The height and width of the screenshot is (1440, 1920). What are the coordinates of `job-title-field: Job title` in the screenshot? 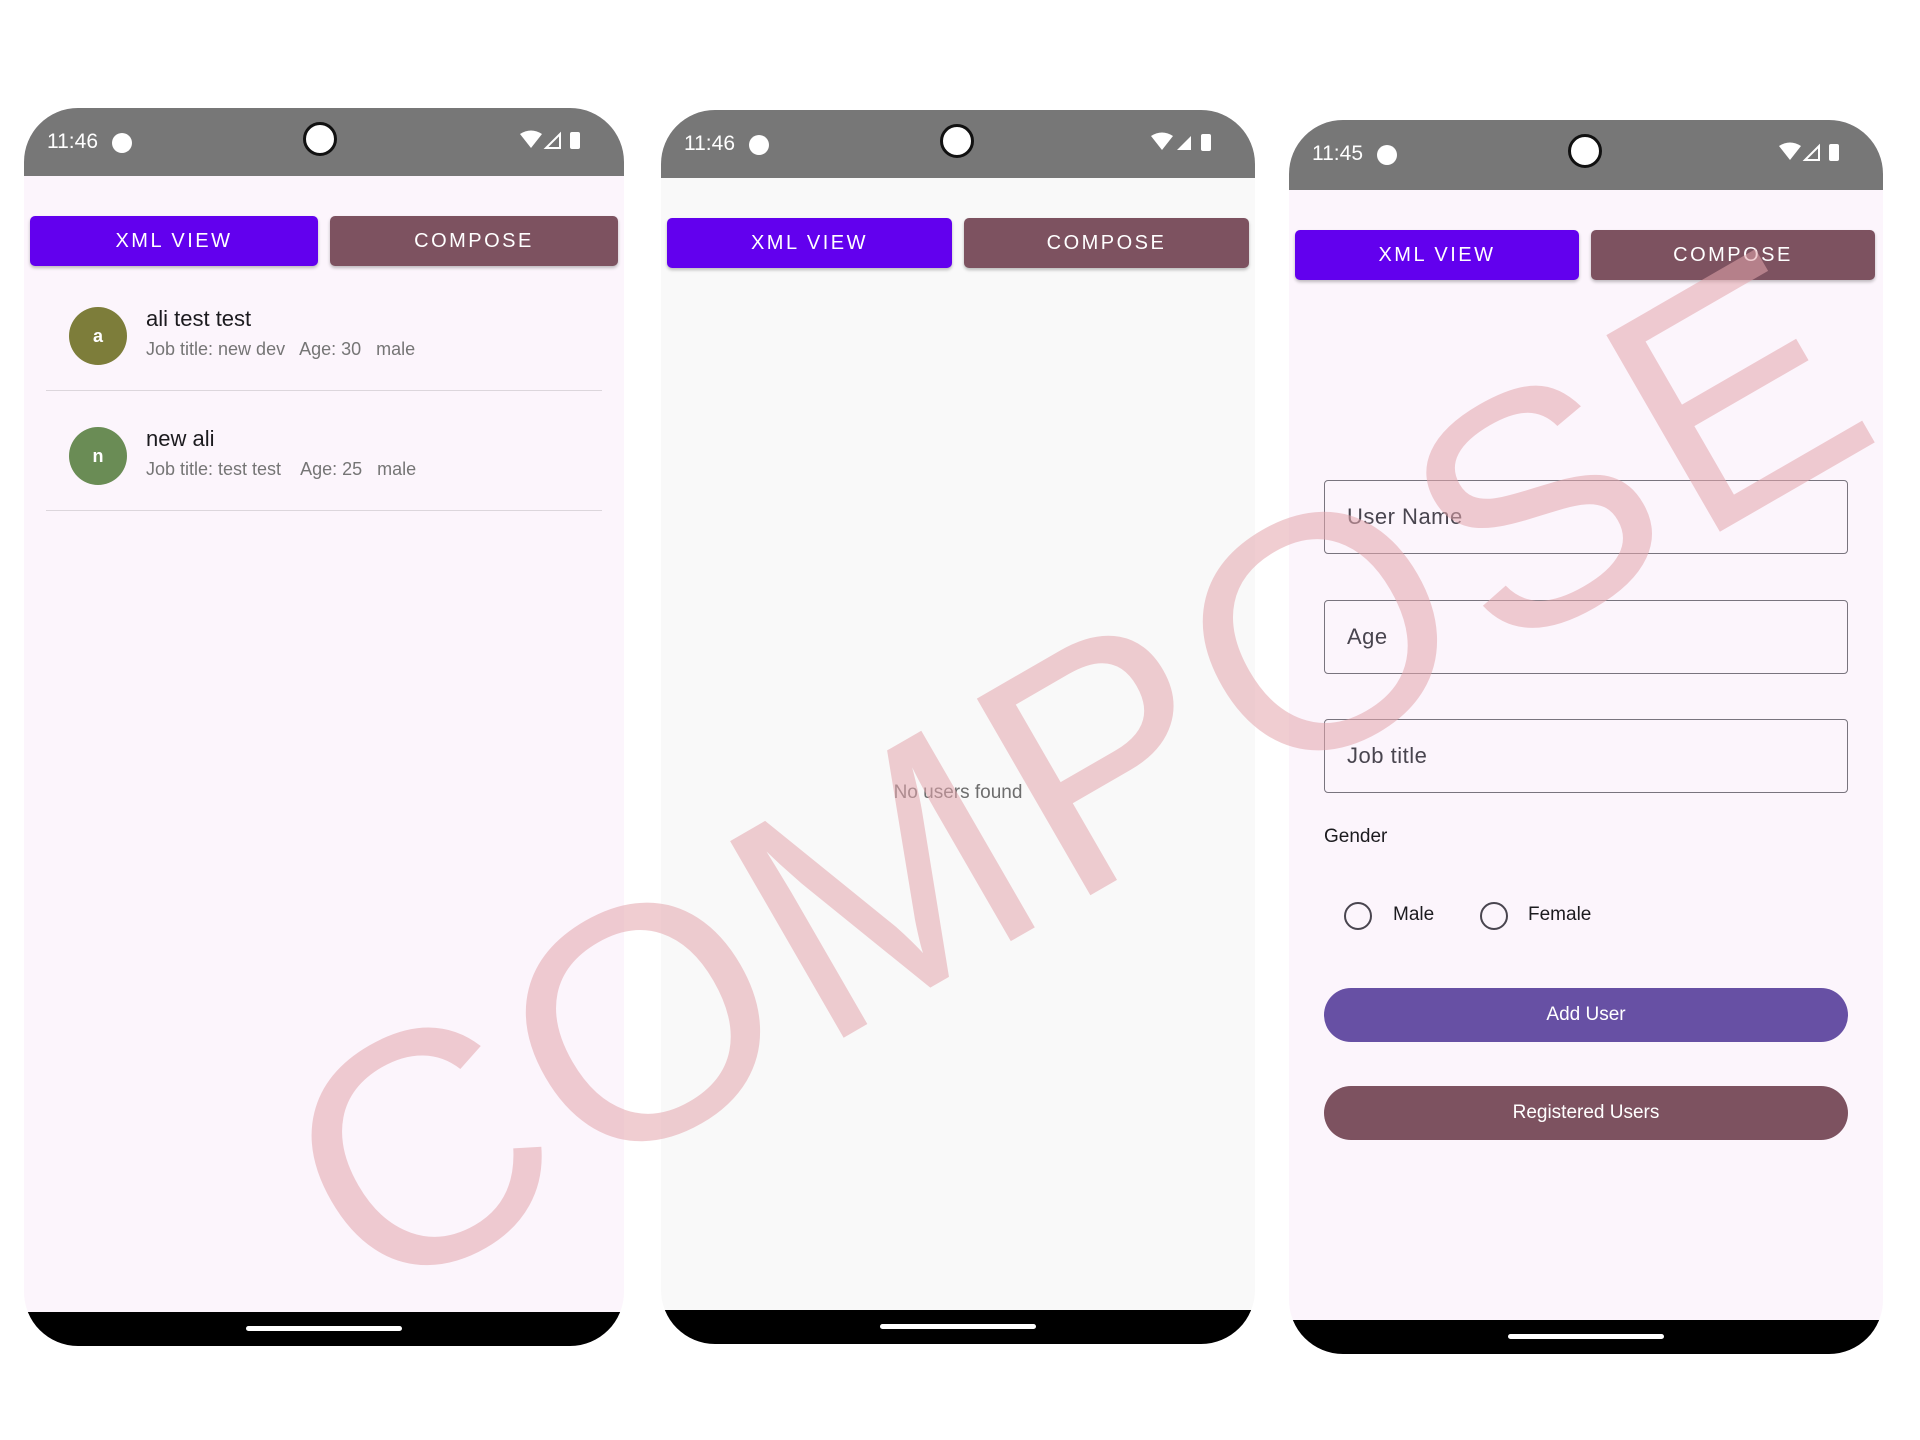 It's located at (1586, 756).